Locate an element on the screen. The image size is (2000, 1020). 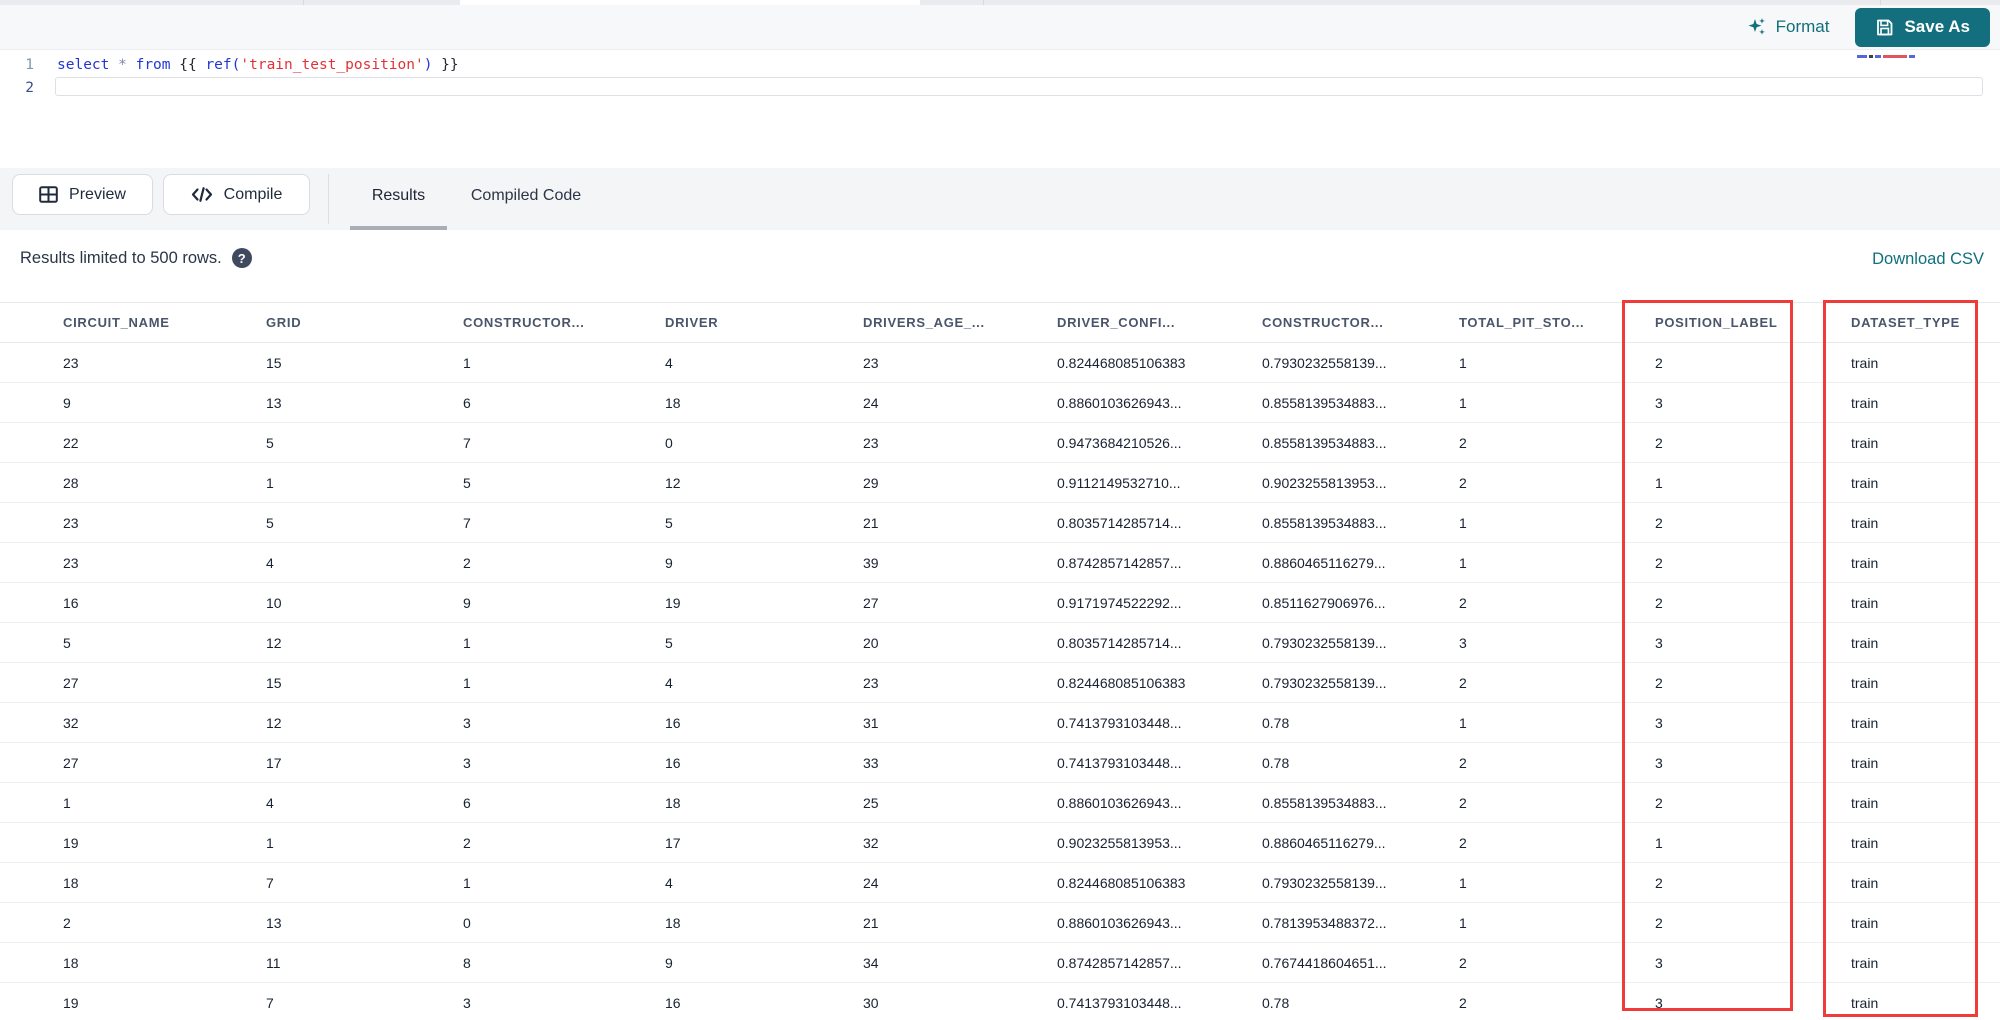
preview-button: Preview is located at coordinates (82, 194).